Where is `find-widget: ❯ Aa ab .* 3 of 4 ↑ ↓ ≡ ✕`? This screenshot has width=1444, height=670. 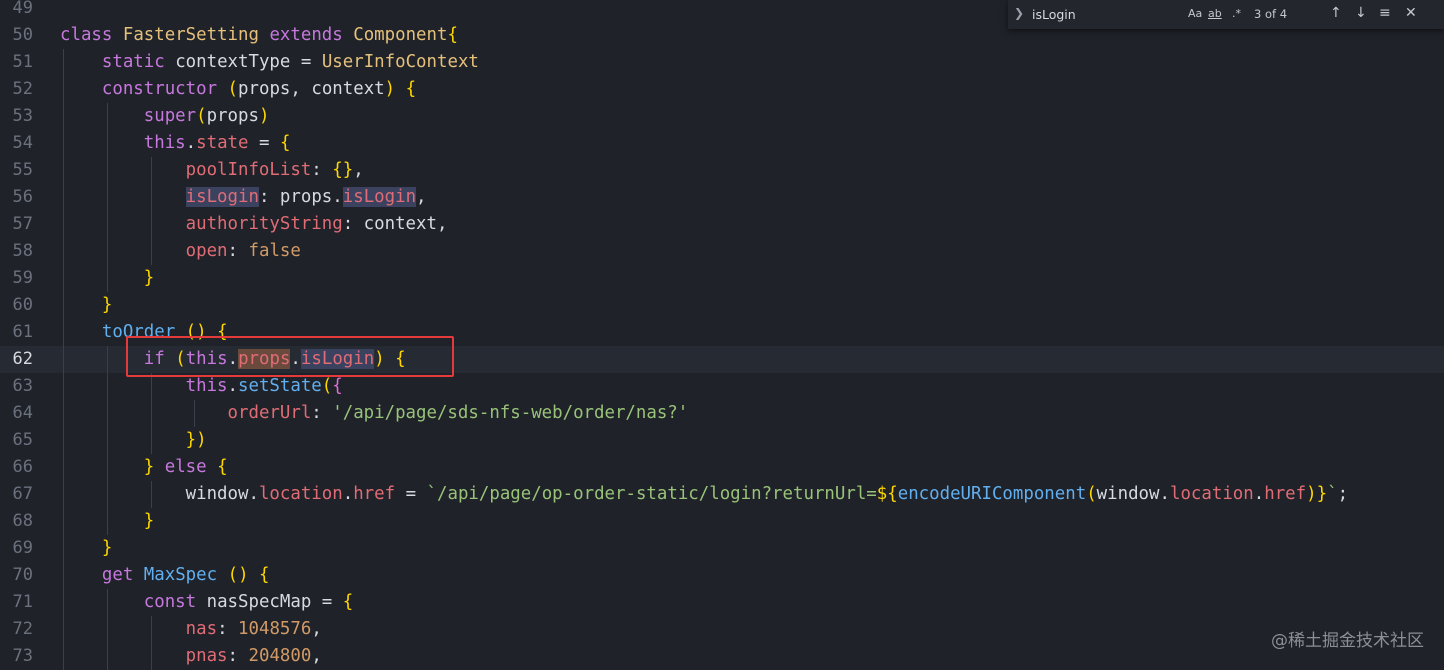 find-widget: ❯ Aa ab .* 3 of 4 ↑ ↓ ≡ ✕ is located at coordinates (1226, 14).